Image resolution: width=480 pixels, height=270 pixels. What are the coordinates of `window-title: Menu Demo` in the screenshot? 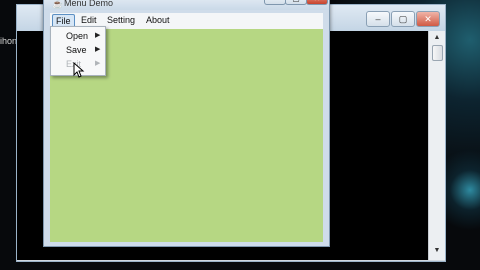 It's located at (89, 4).